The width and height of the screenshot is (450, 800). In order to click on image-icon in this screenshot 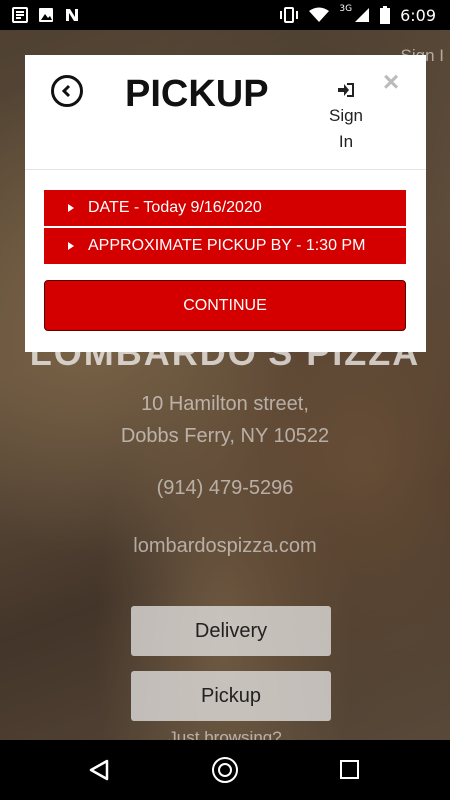, I will do `click(46, 15)`.